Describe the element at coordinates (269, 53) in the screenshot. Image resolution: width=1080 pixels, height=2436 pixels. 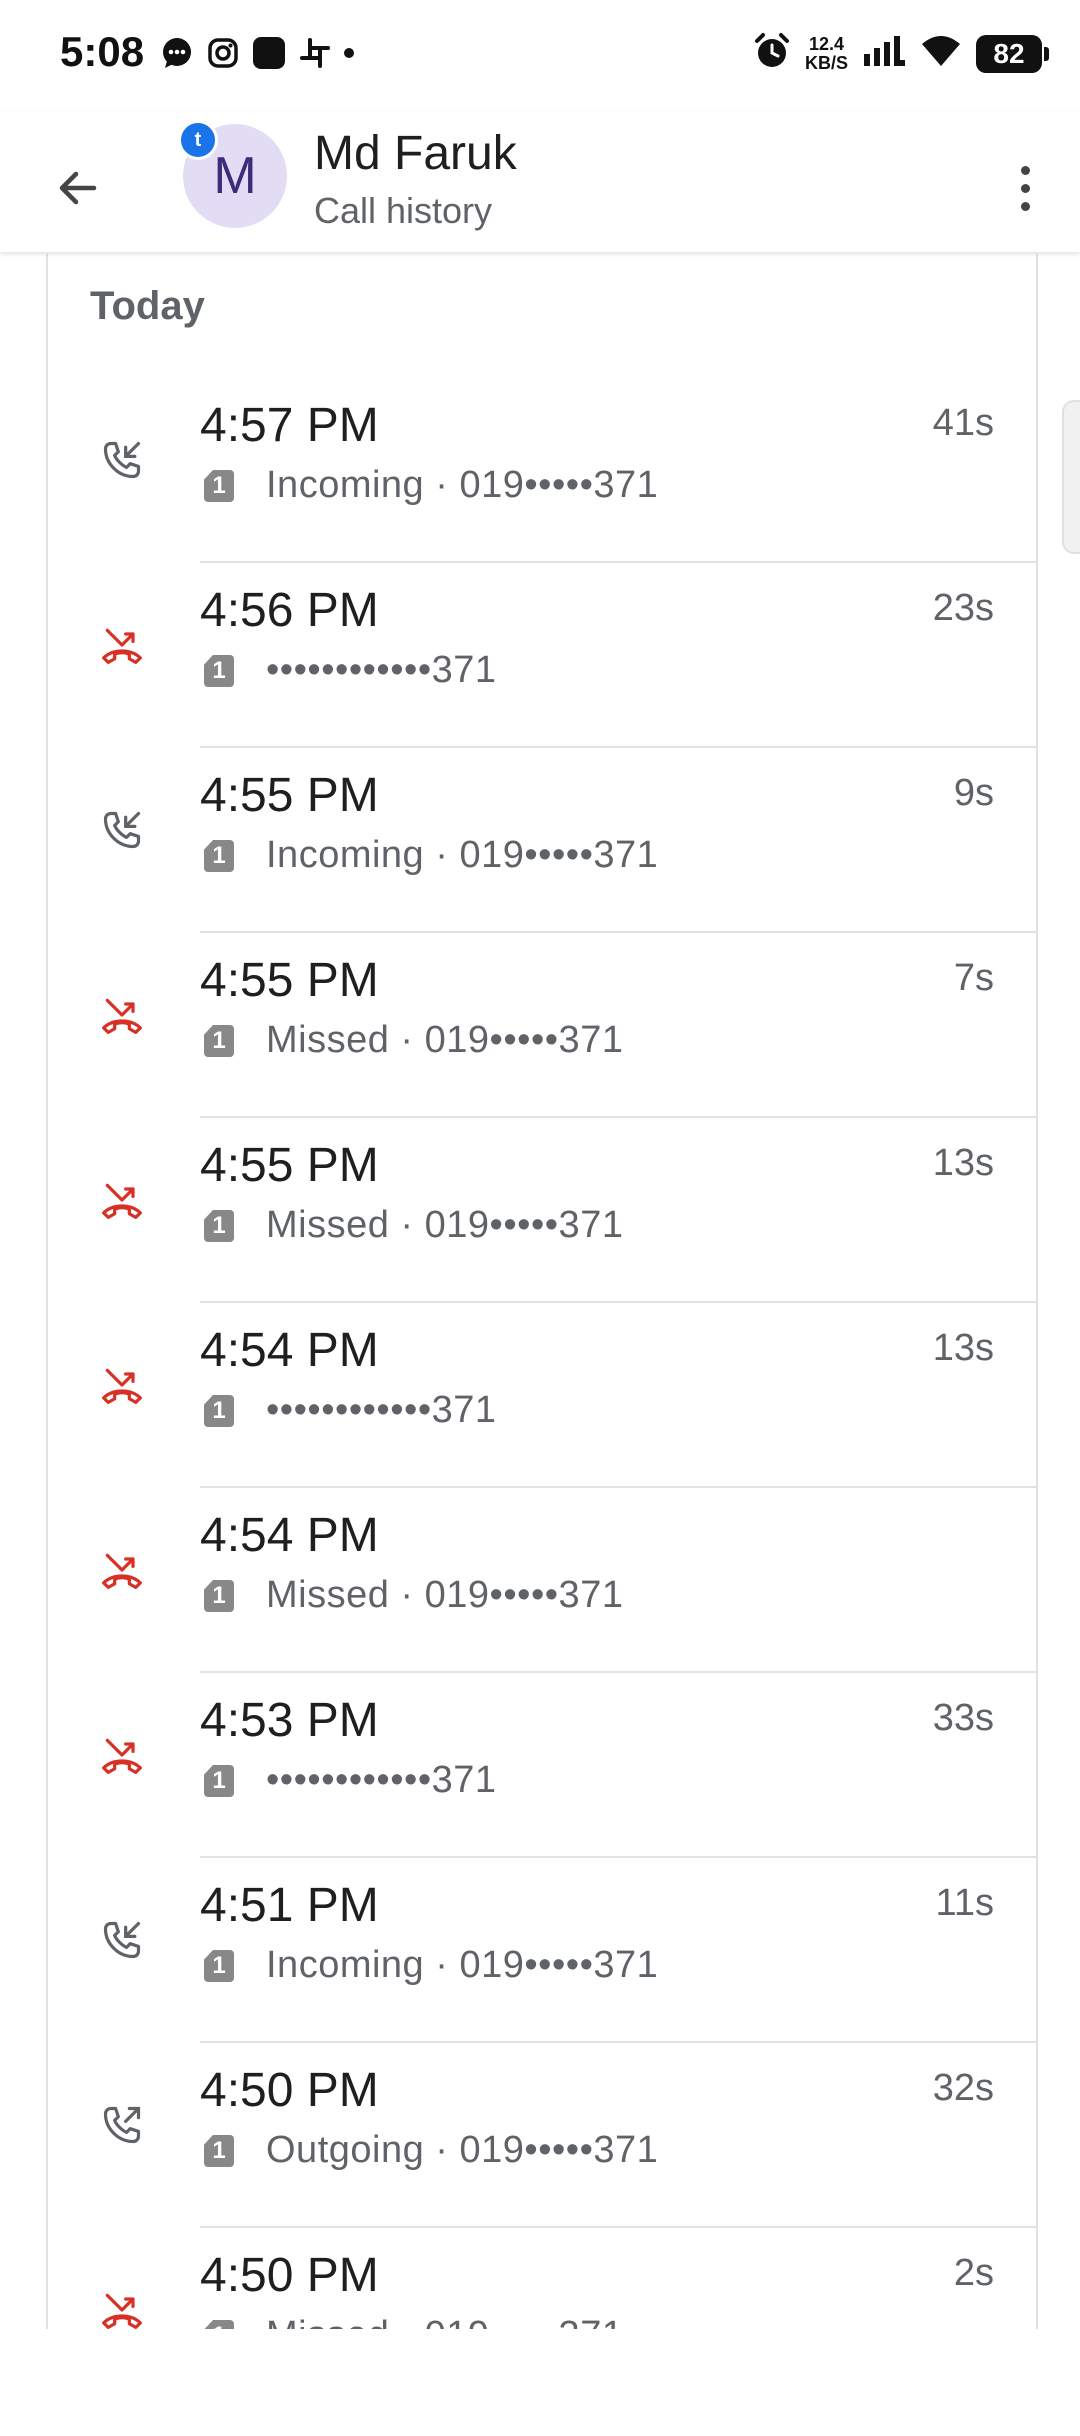
I see `app-icon` at that location.